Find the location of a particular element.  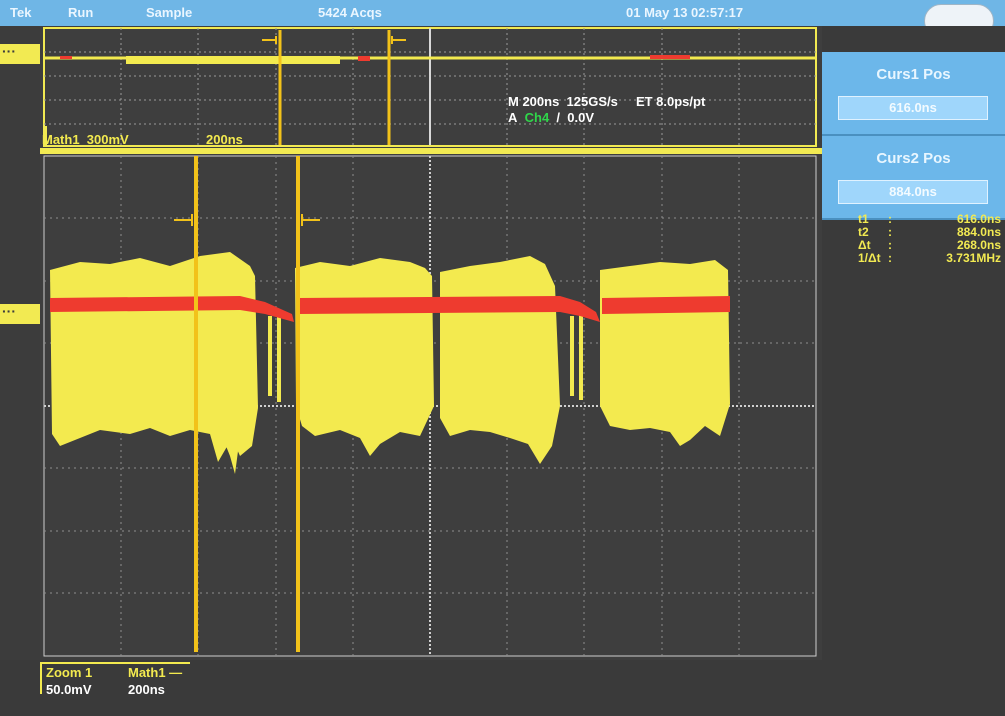

curs2-pos-title: Curs2 Pos is located at coordinates (913, 158).